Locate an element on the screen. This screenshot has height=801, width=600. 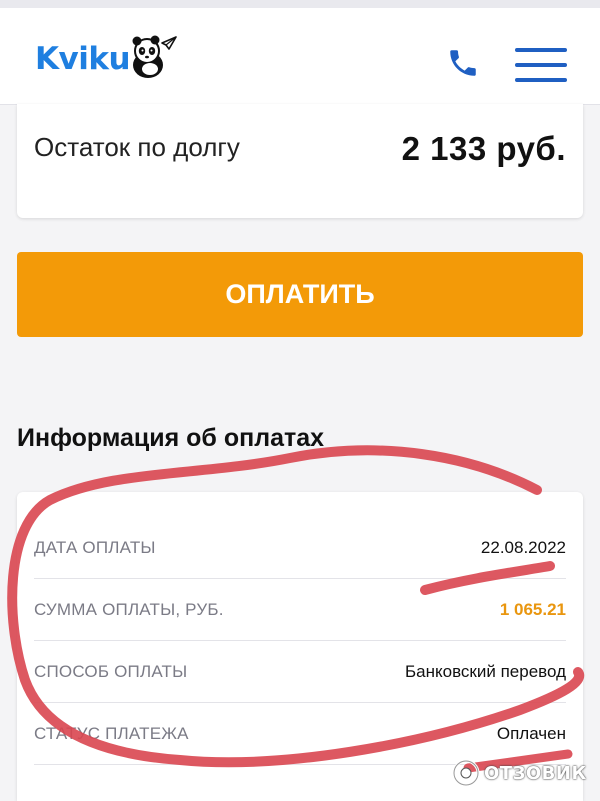
logo-text: Kviku is located at coordinates (83, 59).